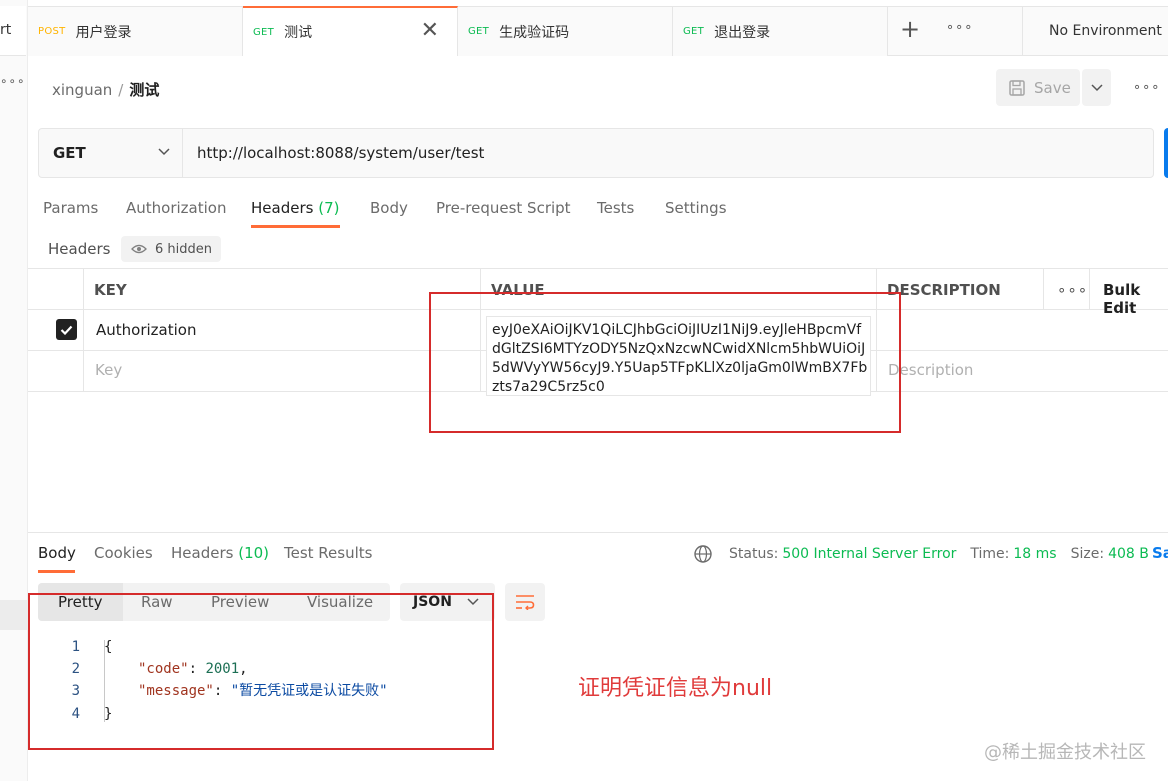 Image resolution: width=1168 pixels, height=781 pixels. I want to click on annotation-note: 证明凭证信息为null, so click(675, 688).